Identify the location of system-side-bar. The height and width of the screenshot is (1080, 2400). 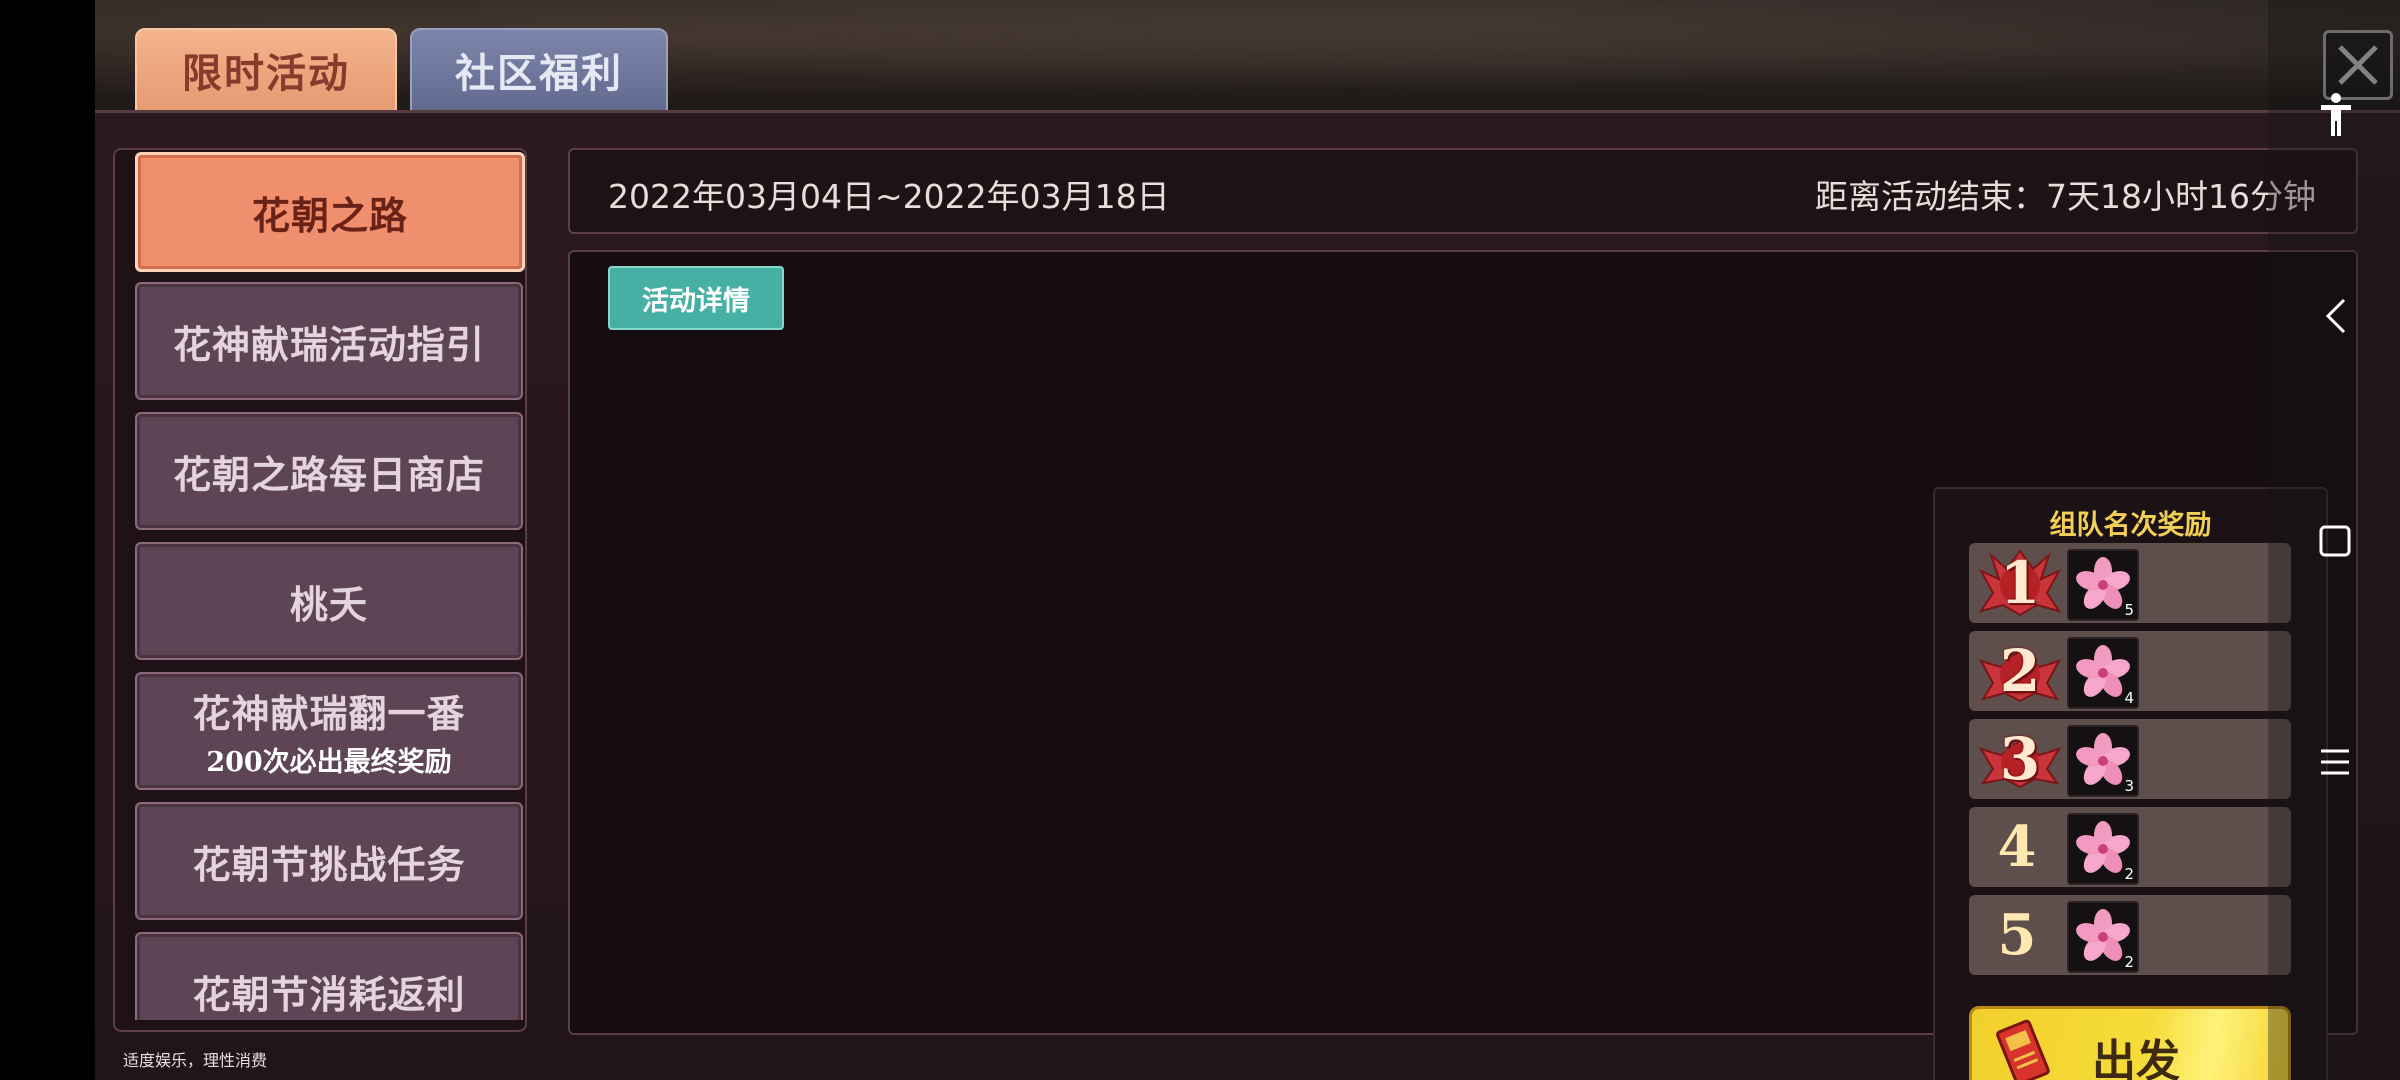
(2334, 540).